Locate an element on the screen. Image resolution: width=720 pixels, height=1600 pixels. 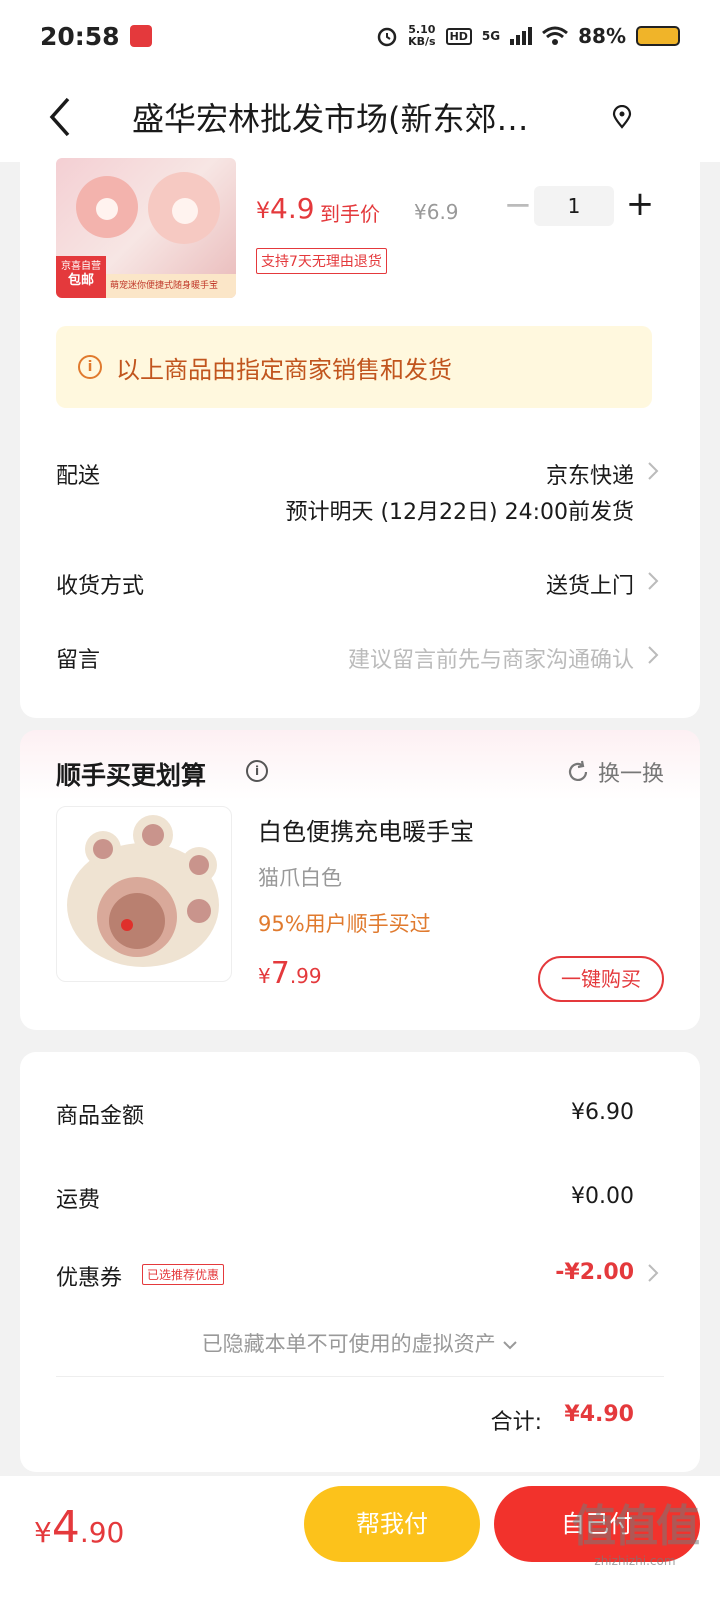
hd-icon: HD is located at coordinates (458, 36).